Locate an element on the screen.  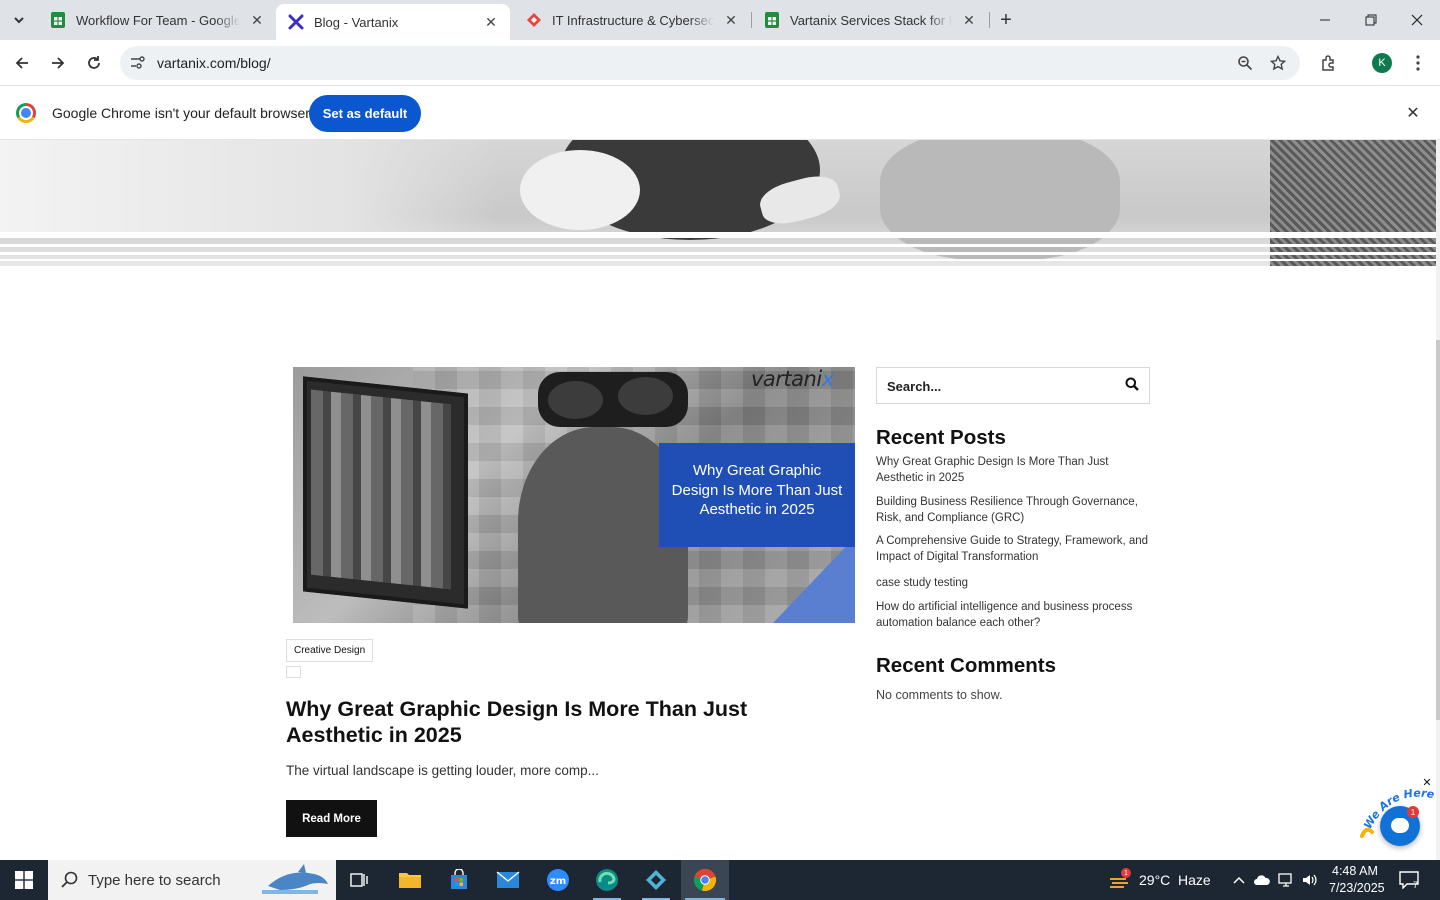
browser-toolbar: vartanix.com/blog/ K is located at coordinates (720, 63).